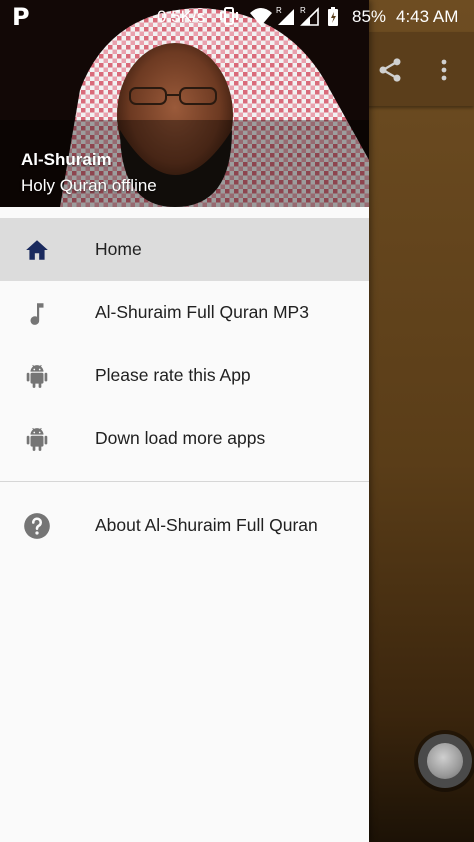  I want to click on menu-item-label: About Al-Shuraim Full Quran, so click(206, 525).